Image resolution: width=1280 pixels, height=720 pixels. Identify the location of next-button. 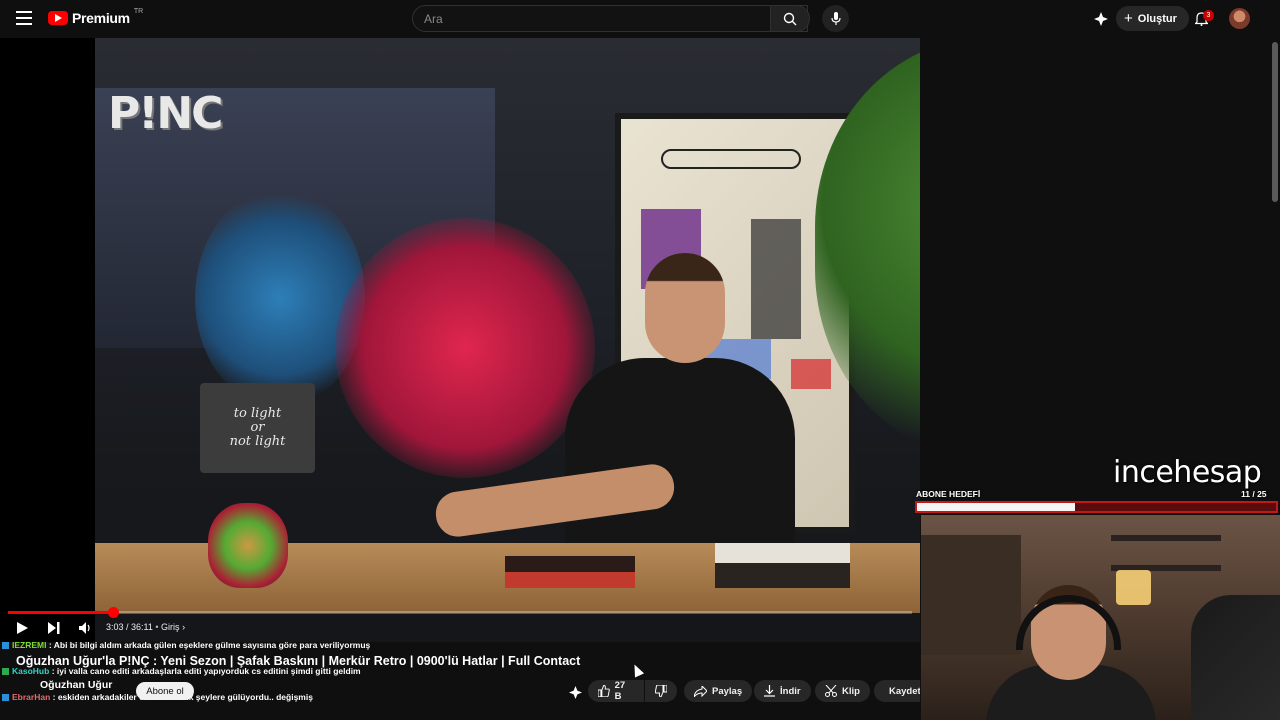
(54, 628).